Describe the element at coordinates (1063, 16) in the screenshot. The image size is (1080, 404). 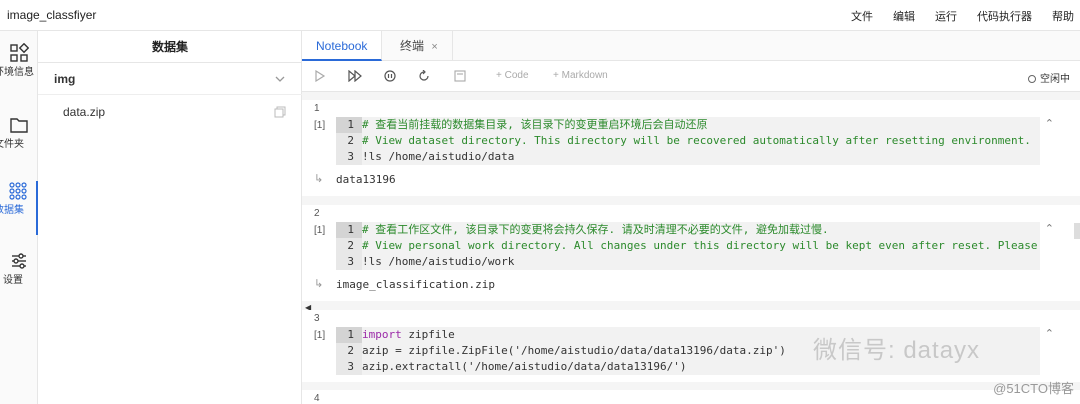
I see `menu-help: 帮助` at that location.